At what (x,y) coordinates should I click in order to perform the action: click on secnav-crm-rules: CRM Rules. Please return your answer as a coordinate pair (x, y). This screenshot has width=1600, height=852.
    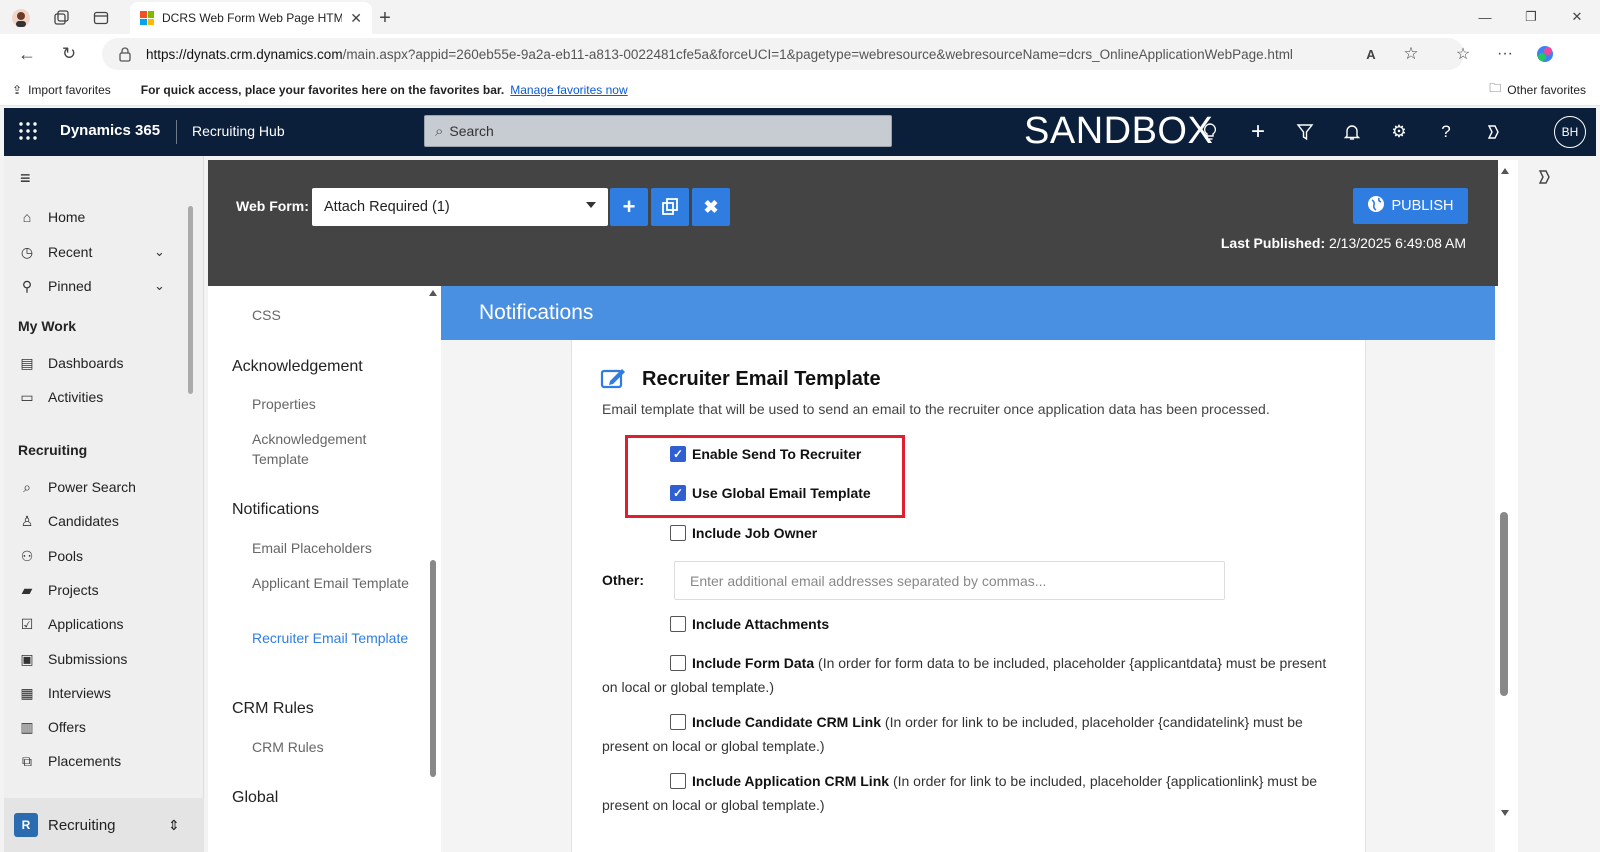
    Looking at the image, I should click on (332, 747).